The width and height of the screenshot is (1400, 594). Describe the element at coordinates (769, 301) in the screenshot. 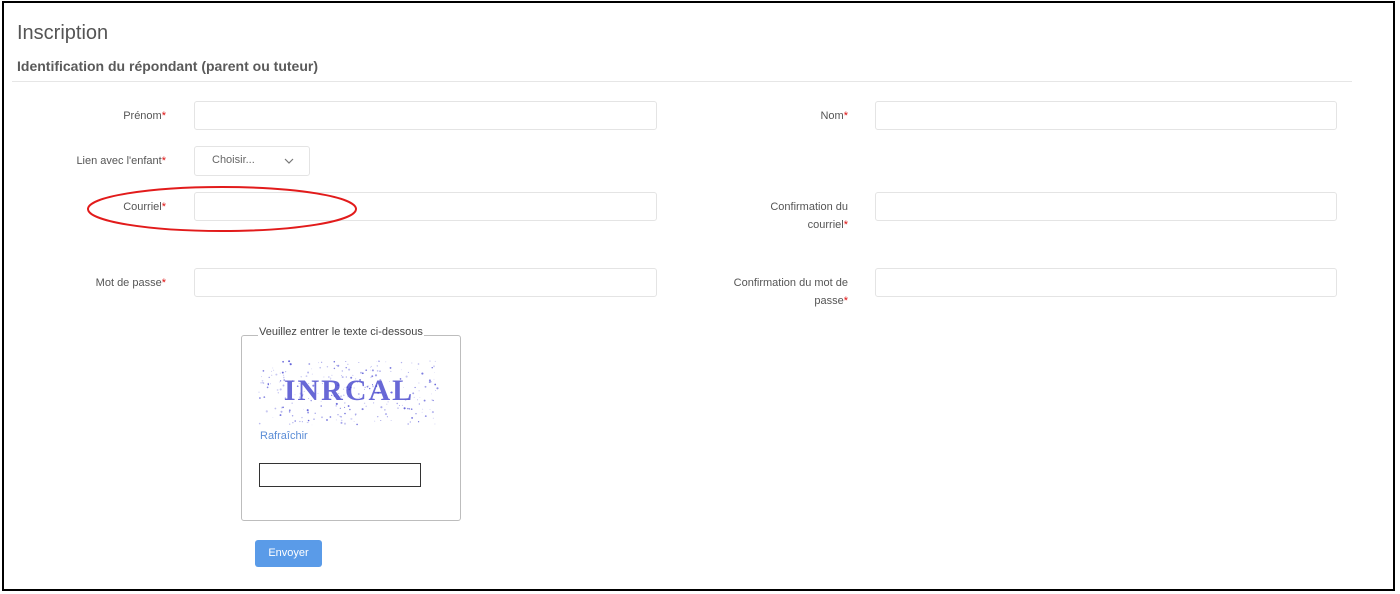

I see `confirm-password-label-line2: passe*` at that location.